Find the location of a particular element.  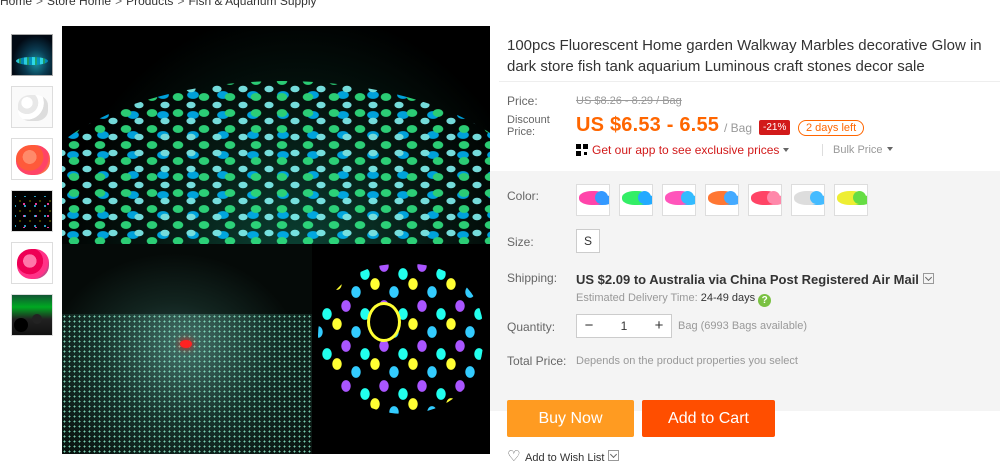

color-swatch-white-blue is located at coordinates (808, 200).